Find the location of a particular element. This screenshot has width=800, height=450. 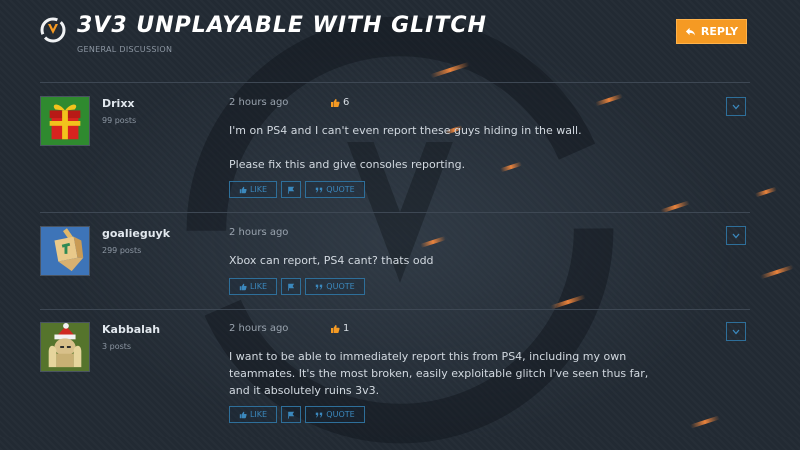

santa-character-icon is located at coordinates (65, 347).